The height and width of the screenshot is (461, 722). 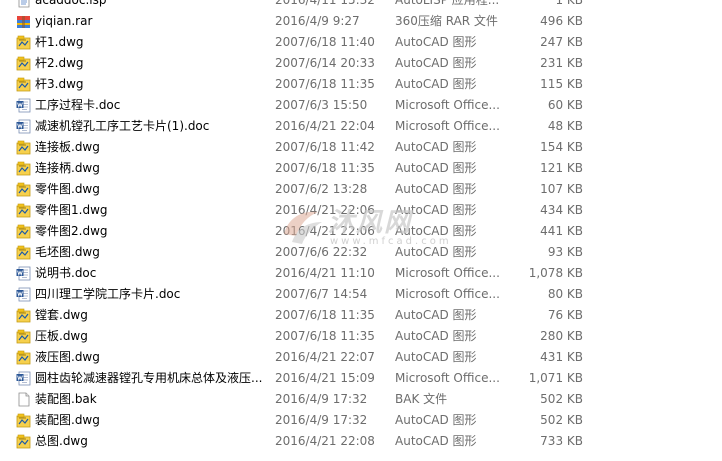 What do you see at coordinates (61, 441) in the screenshot?
I see `file-name: 总图.dwg` at bounding box center [61, 441].